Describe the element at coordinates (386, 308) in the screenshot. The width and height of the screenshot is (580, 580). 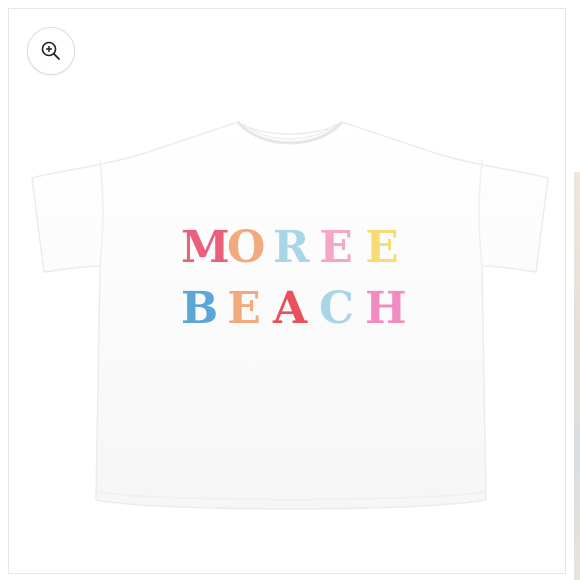
I see `print-letter: H` at that location.